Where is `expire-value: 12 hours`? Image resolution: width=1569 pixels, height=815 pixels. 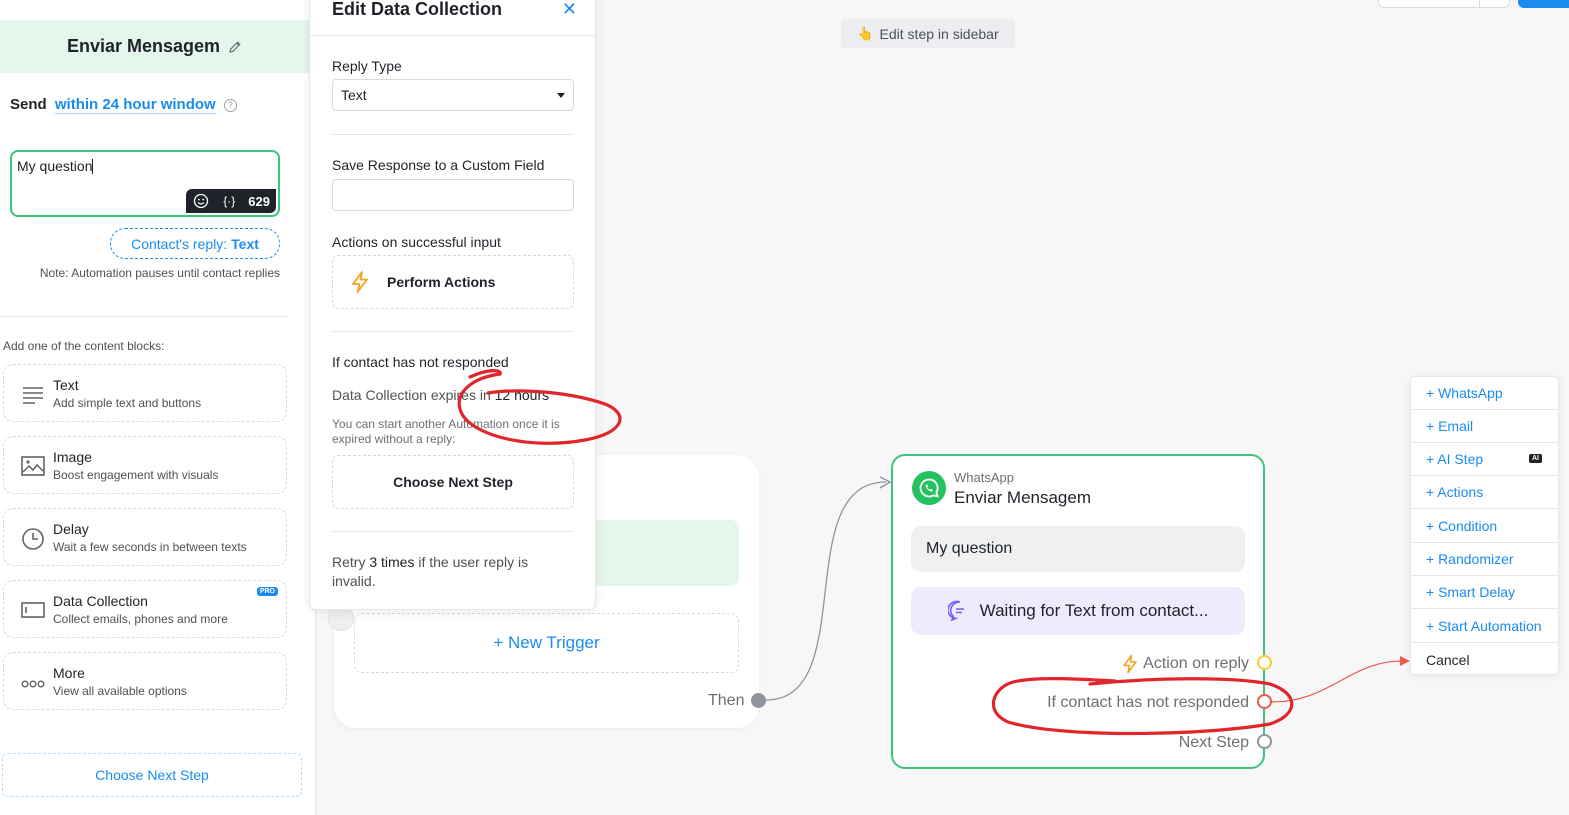 expire-value: 12 hours is located at coordinates (522, 395).